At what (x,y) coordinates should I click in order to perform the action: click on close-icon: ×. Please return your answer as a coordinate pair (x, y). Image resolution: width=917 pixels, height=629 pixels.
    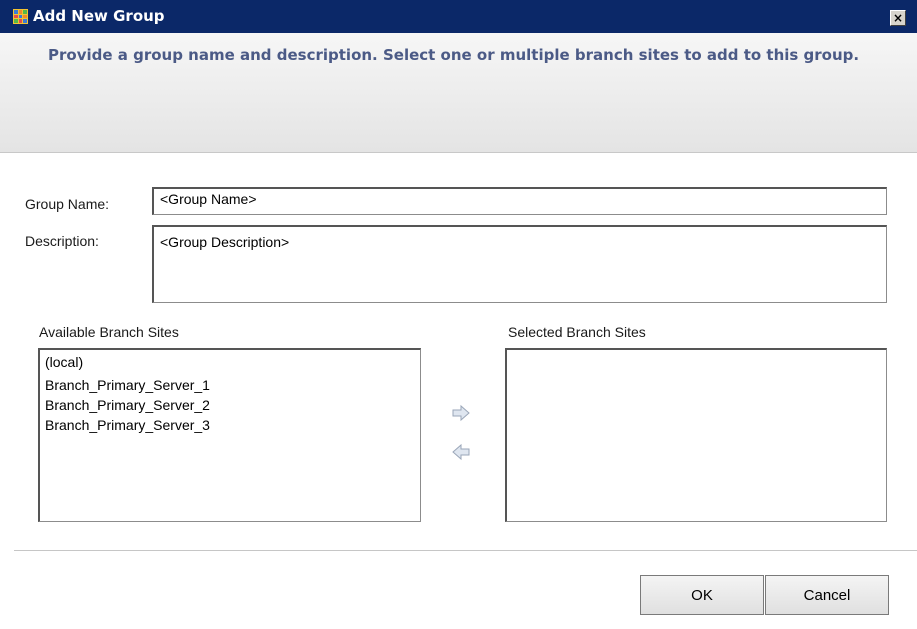
    Looking at the image, I should click on (898, 18).